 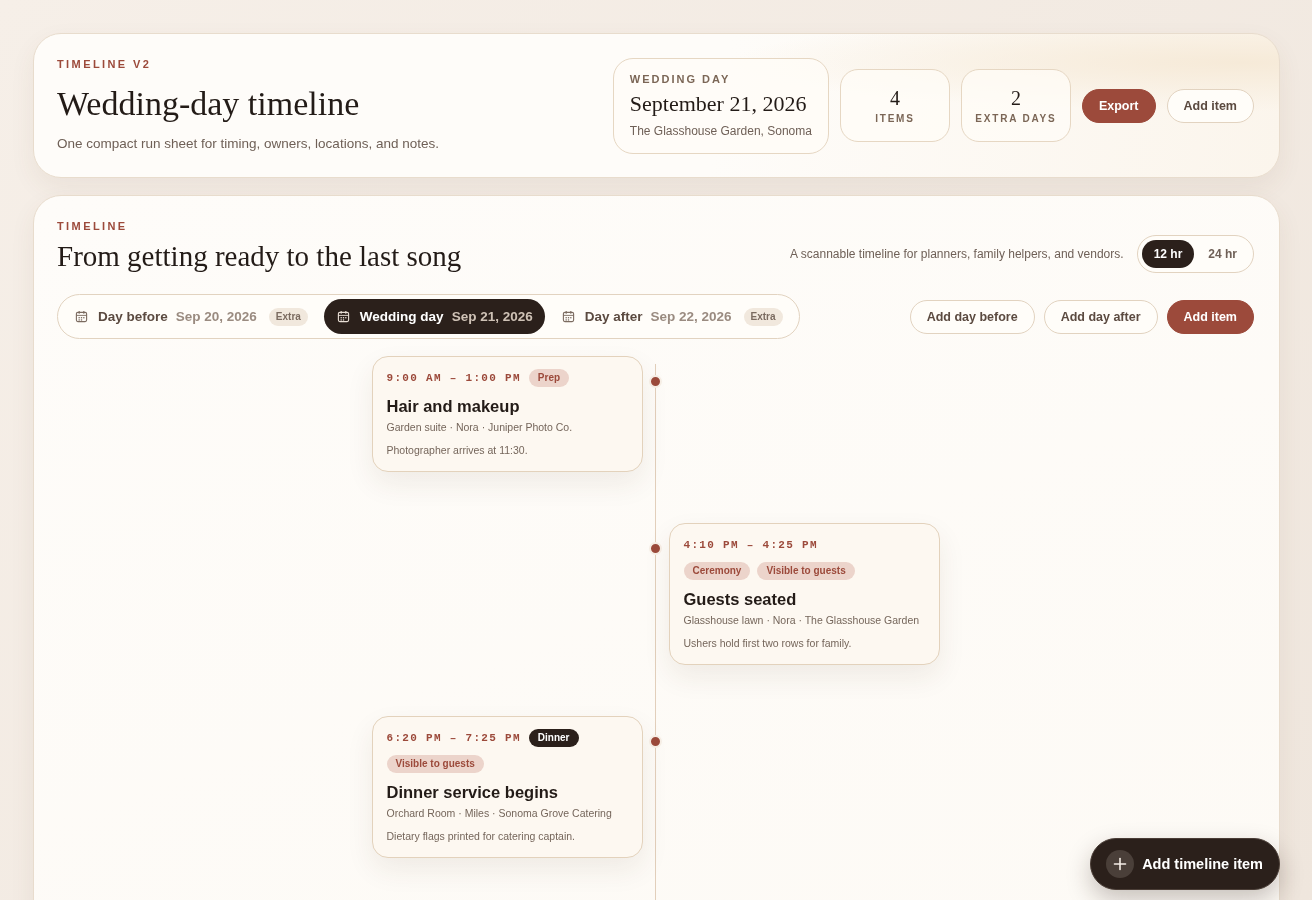 I want to click on time-range: 4:10 PM – 4:25 PM, so click(x=750, y=545).